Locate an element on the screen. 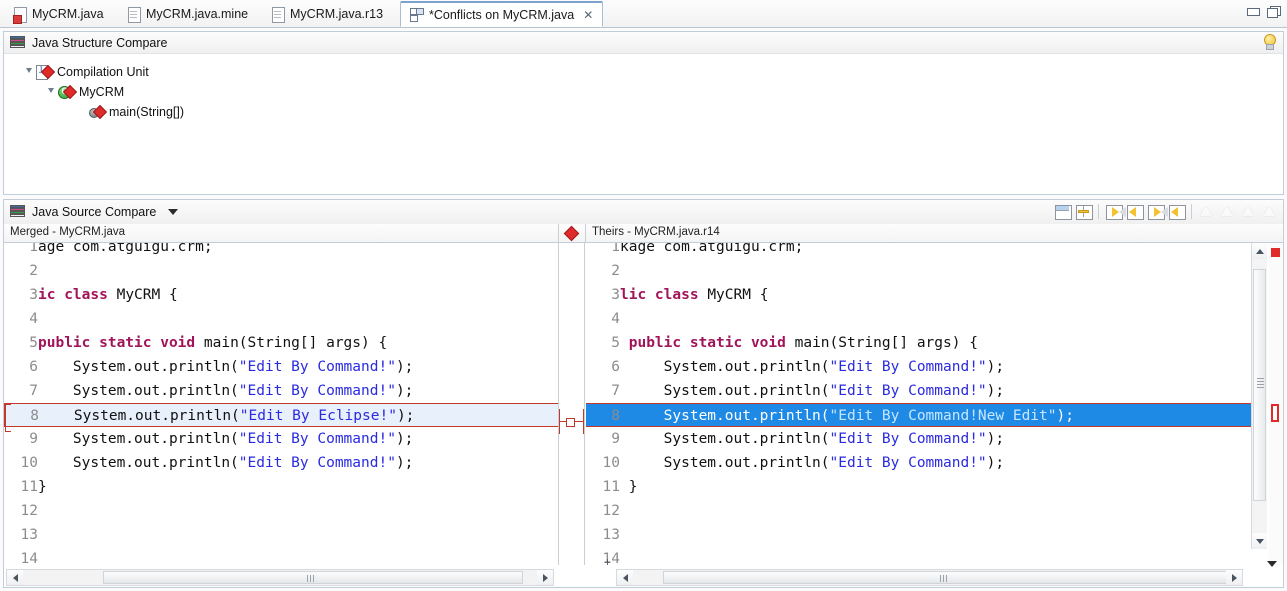 This screenshot has width=1287, height=591. code-line: 1age com.atguigu.crm; is located at coordinates (281, 251).